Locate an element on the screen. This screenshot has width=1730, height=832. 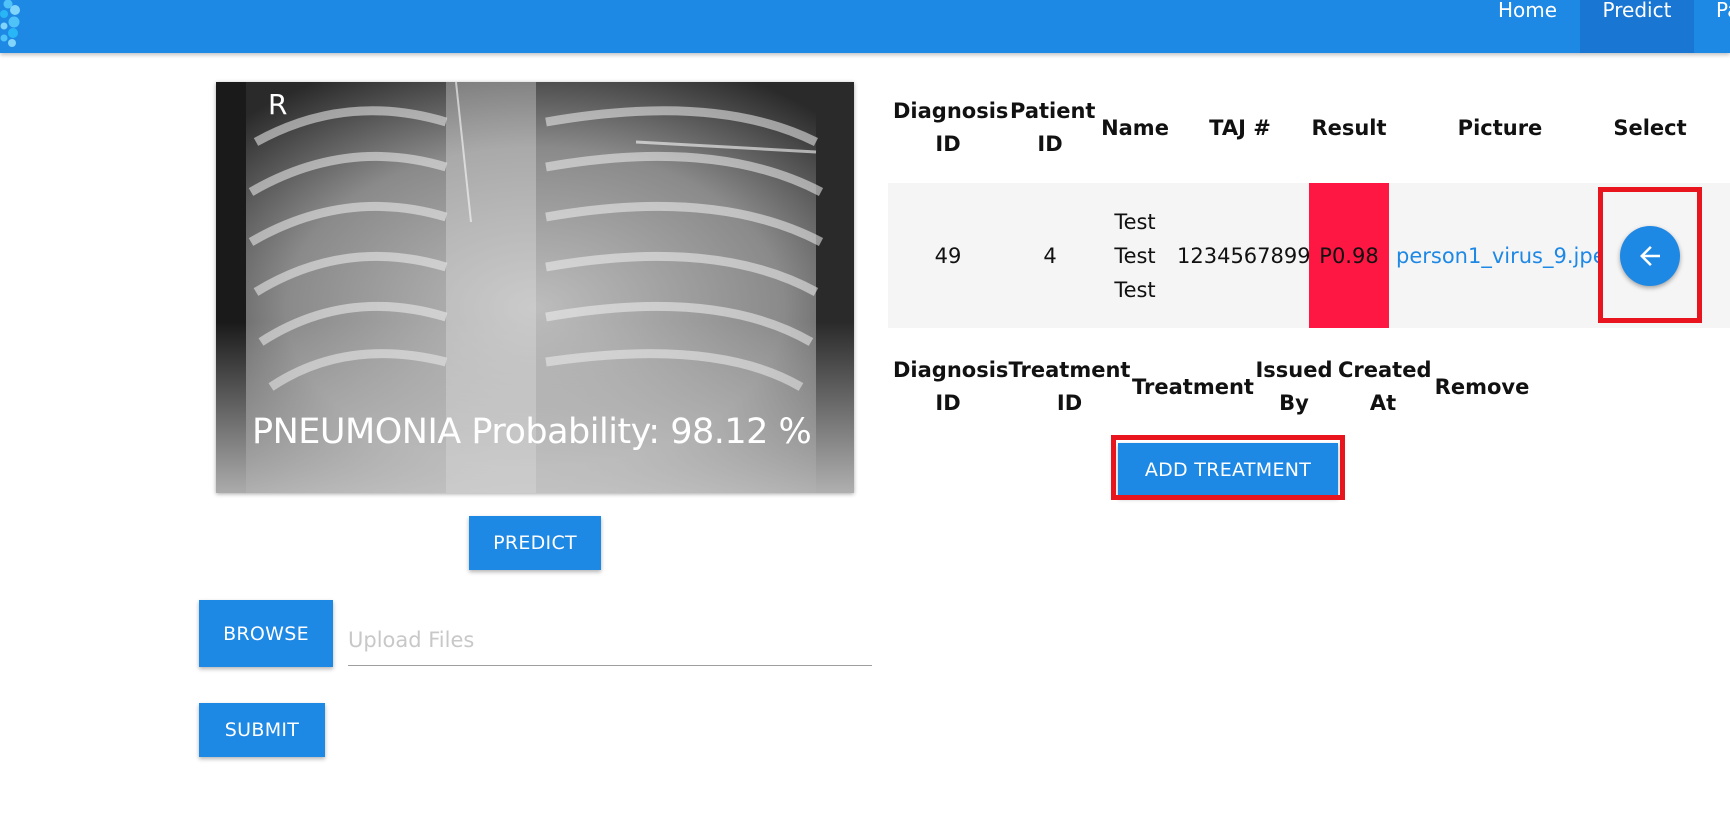
upload-files-input is located at coordinates (610, 640).